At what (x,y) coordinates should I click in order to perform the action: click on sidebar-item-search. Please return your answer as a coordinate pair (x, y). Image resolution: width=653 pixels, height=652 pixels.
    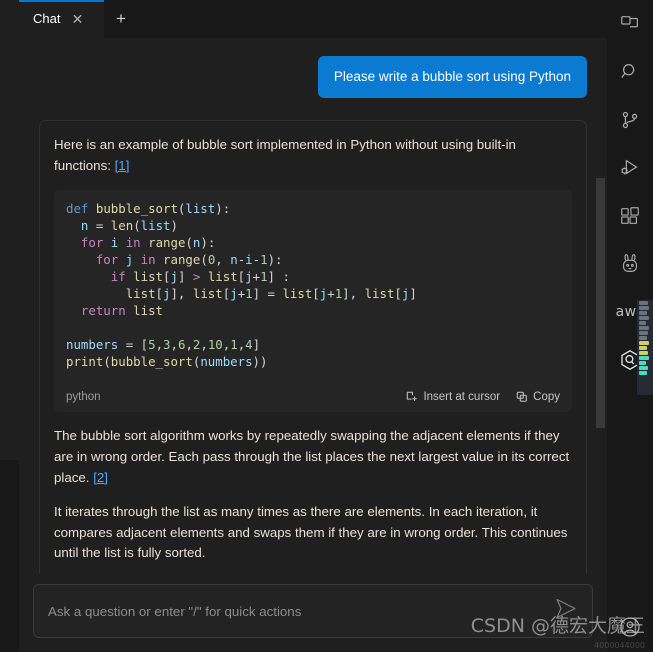
    Looking at the image, I should click on (630, 72).